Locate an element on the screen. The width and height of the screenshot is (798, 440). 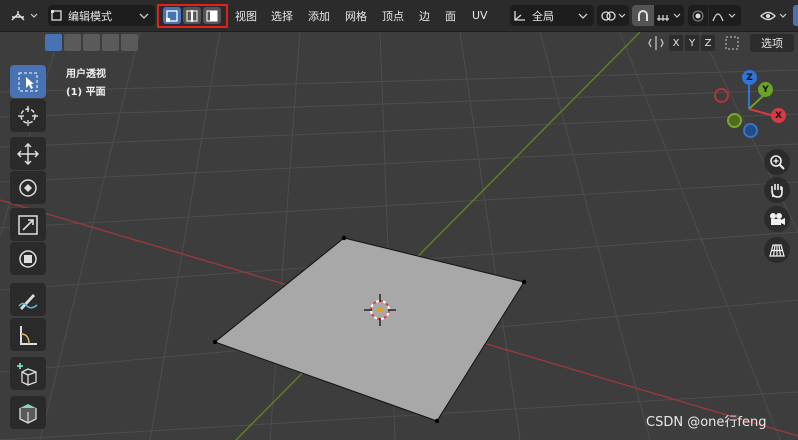
snap-toggle is located at coordinates (643, 15).